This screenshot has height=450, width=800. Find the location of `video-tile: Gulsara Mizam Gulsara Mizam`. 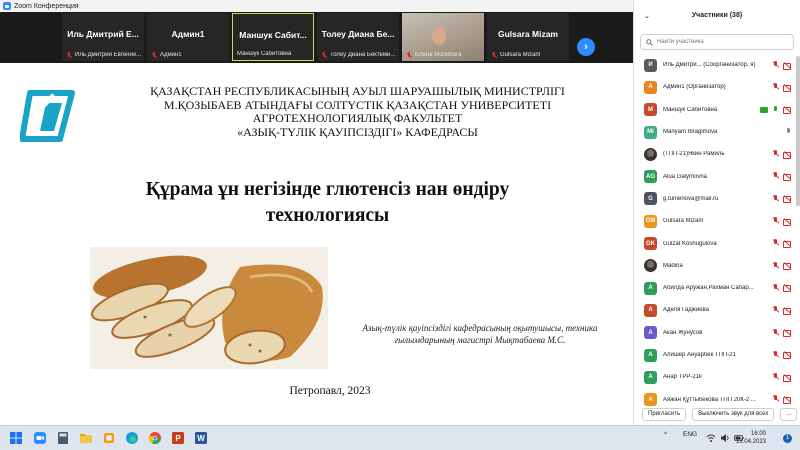

video-tile: Gulsara Mizam Gulsara Mizam is located at coordinates (528, 37).